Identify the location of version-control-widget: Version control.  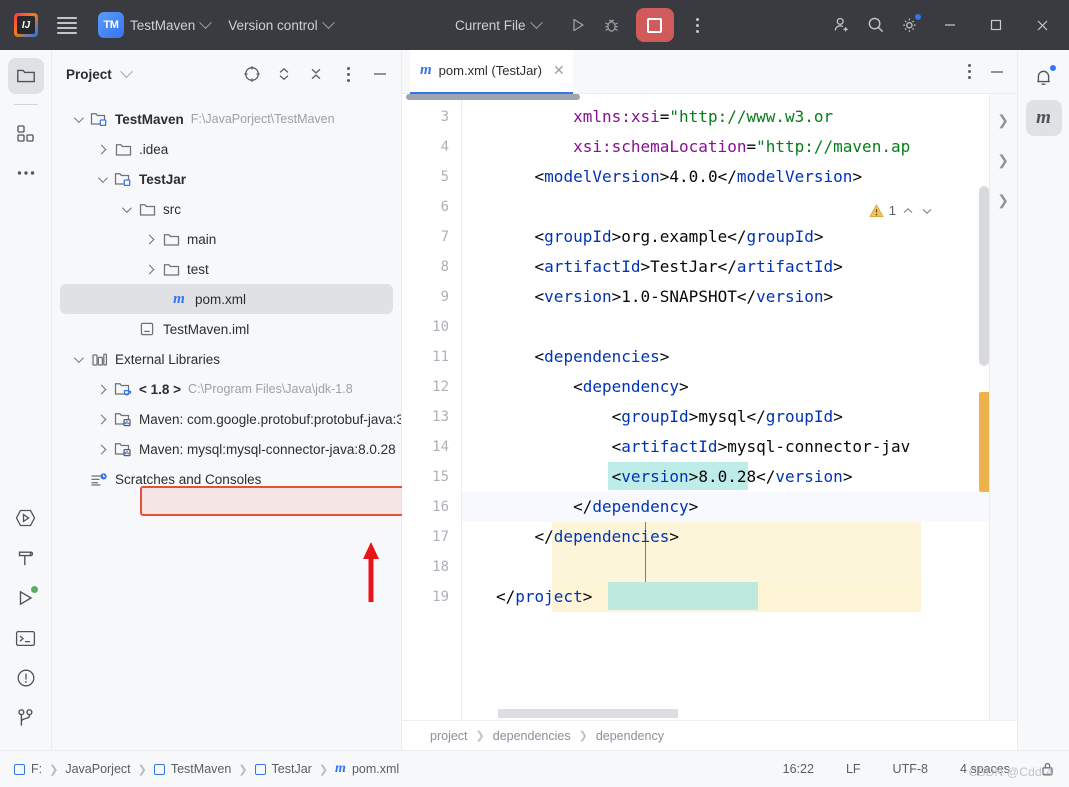
(280, 25).